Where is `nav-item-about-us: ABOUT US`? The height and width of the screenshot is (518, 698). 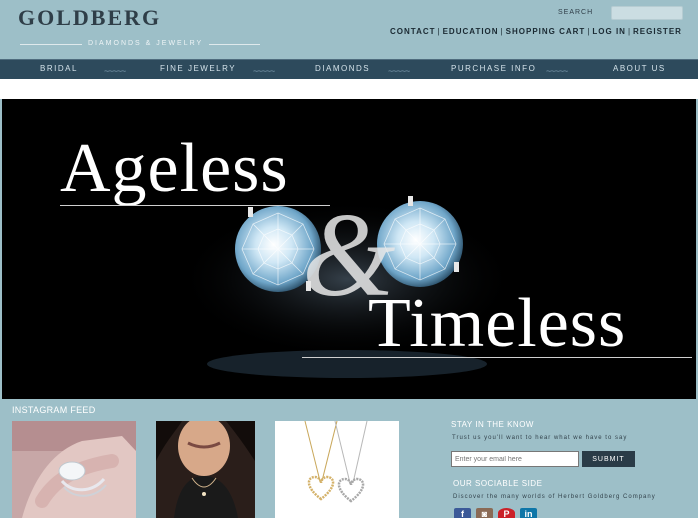 nav-item-about-us: ABOUT US is located at coordinates (639, 68).